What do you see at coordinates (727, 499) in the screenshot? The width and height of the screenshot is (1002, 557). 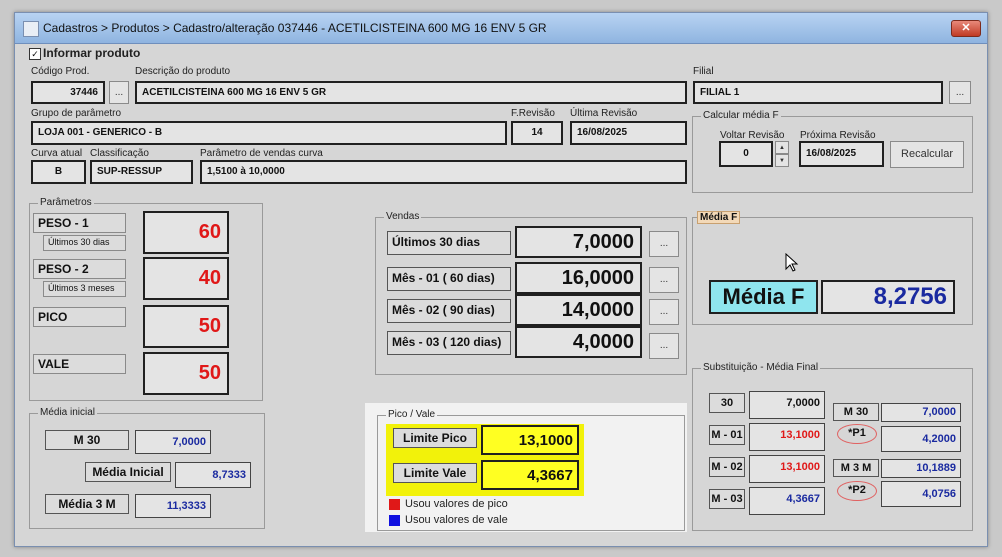 I see `subst-left-label: M - 03` at bounding box center [727, 499].